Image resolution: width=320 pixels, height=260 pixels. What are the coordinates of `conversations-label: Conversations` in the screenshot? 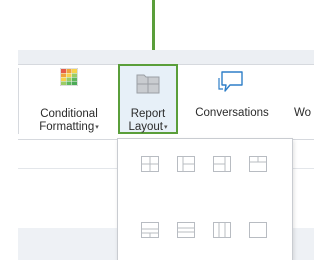 It's located at (232, 113).